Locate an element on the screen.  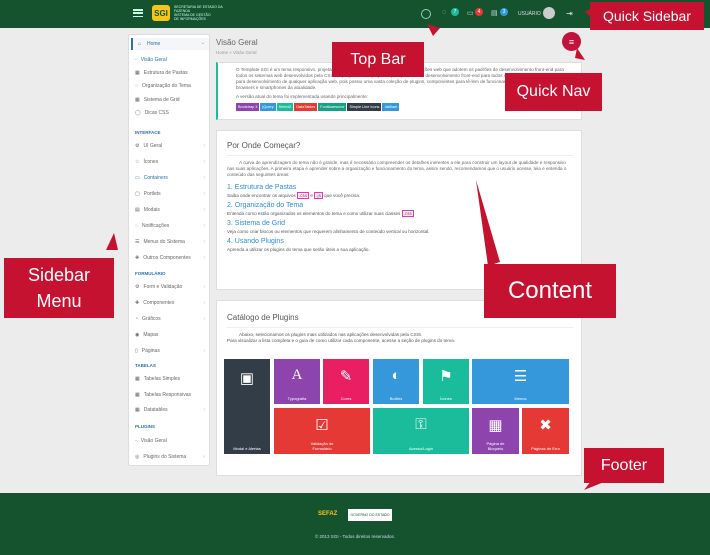
arrow-sidebar is located at coordinates (112, 241).